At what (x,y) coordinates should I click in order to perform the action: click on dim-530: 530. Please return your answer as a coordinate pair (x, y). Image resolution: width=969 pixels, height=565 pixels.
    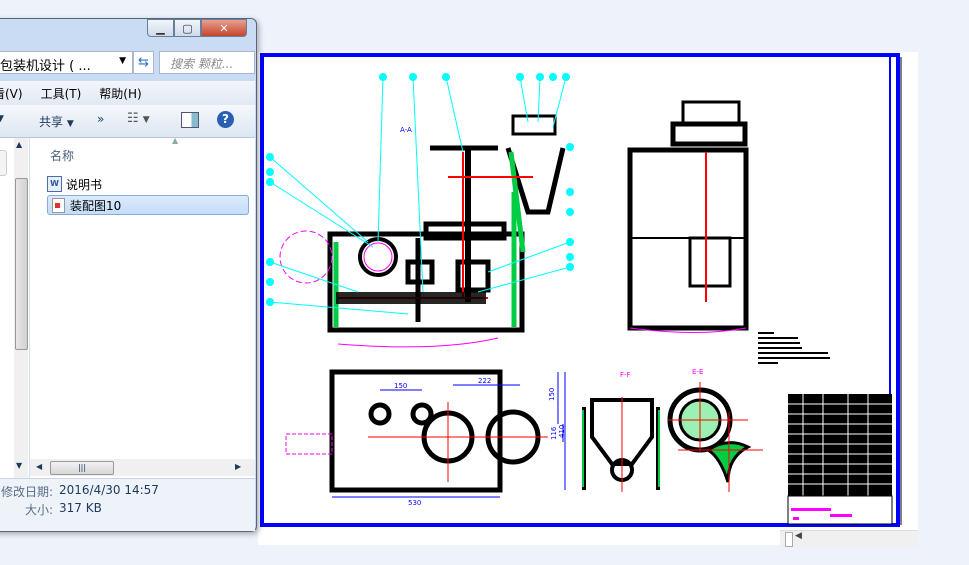
    Looking at the image, I should click on (414, 503).